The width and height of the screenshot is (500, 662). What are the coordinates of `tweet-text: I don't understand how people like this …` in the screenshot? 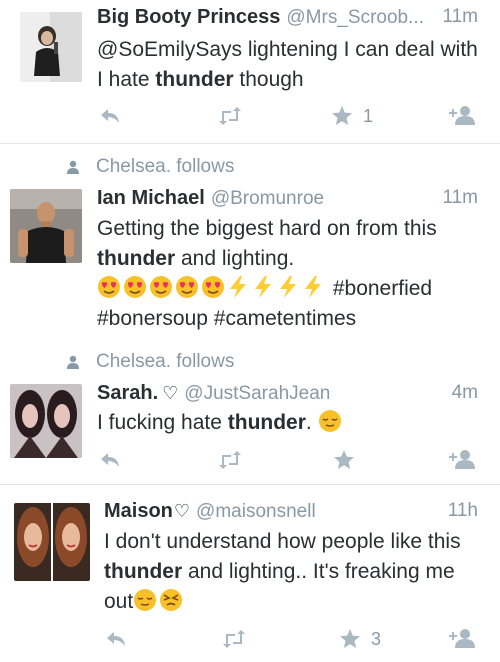 It's located at (282, 571).